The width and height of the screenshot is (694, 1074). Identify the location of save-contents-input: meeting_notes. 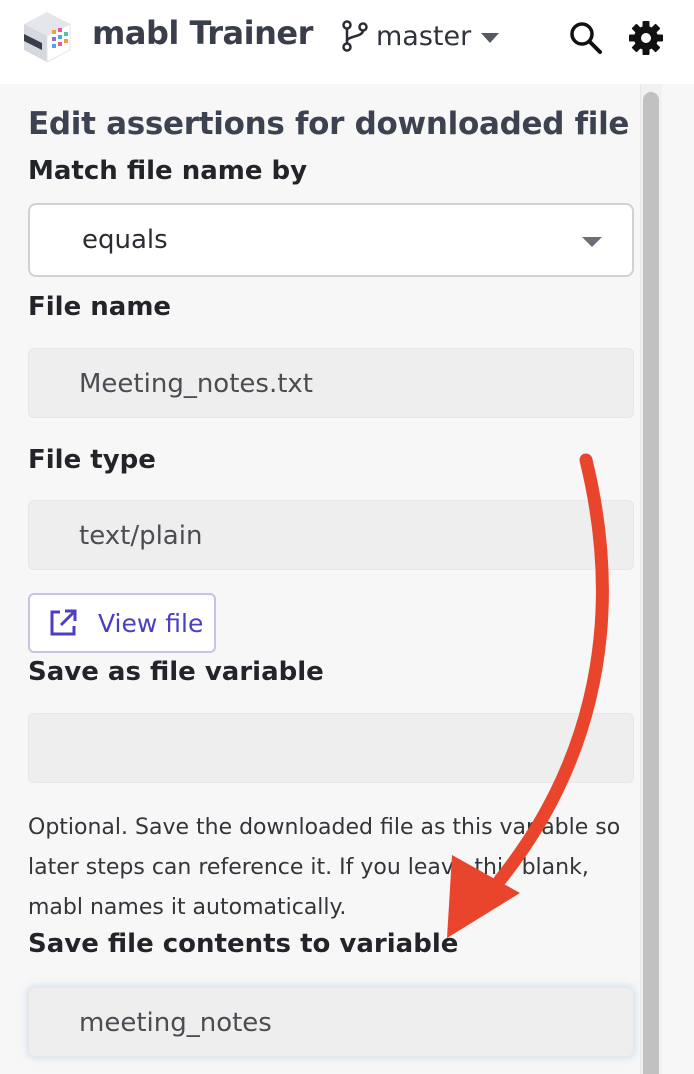
(331, 1022).